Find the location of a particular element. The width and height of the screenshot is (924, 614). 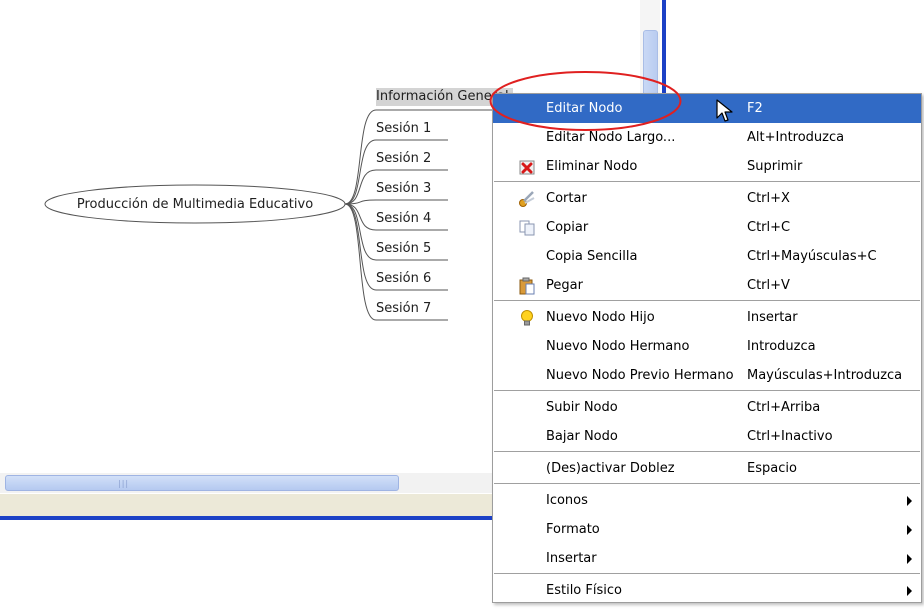

node-sesion-5: Sesión 5 is located at coordinates (403, 249).